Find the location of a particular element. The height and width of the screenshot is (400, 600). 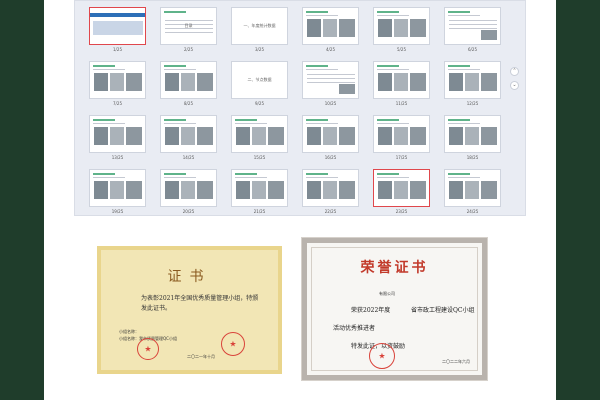

page-thumbnail: 4/25 is located at coordinates (330, 30).